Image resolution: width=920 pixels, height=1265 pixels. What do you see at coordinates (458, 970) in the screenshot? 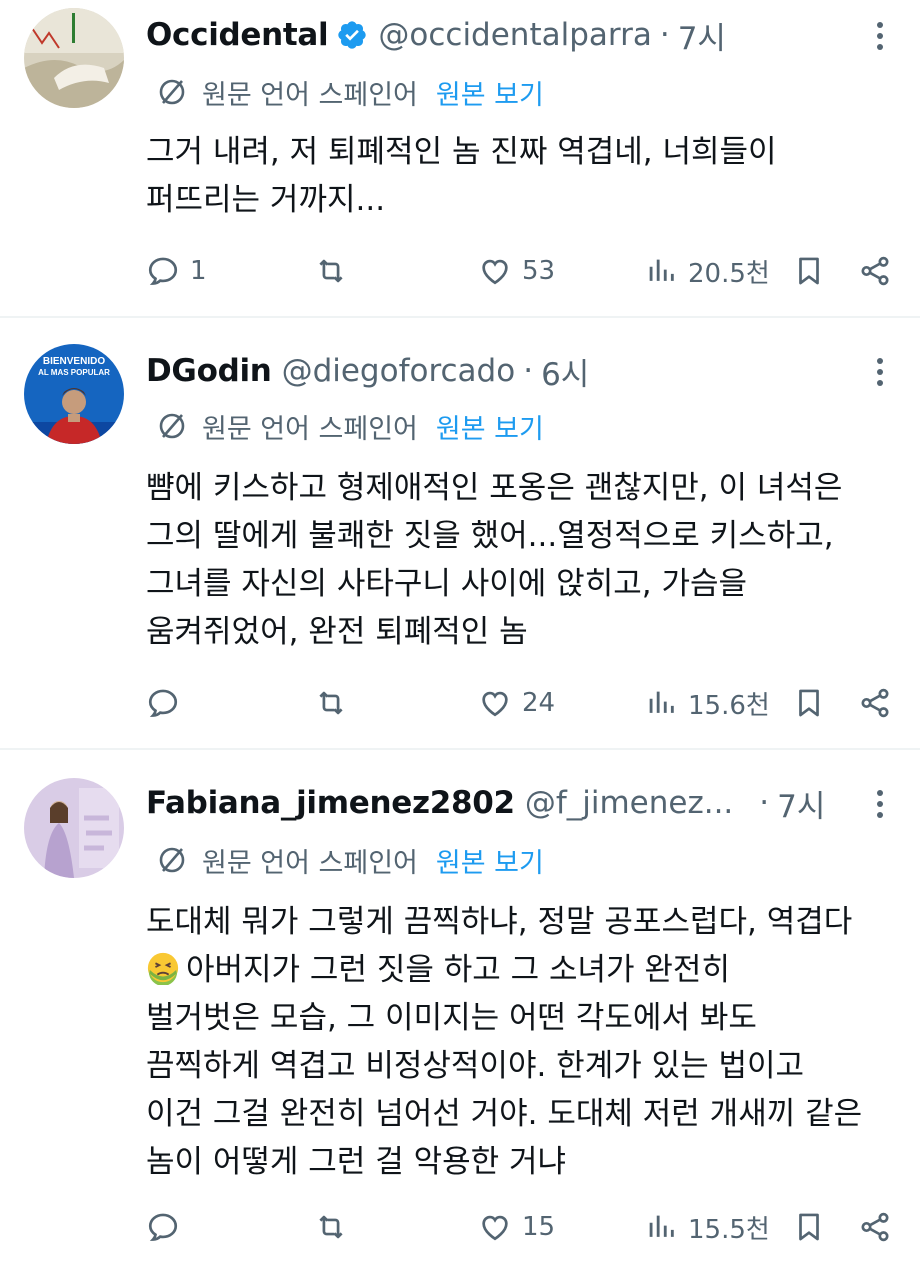
I see `tweet-text-fragment: 아버지가 그런 짓을 하고 그 소녀가 완전히` at bounding box center [458, 970].